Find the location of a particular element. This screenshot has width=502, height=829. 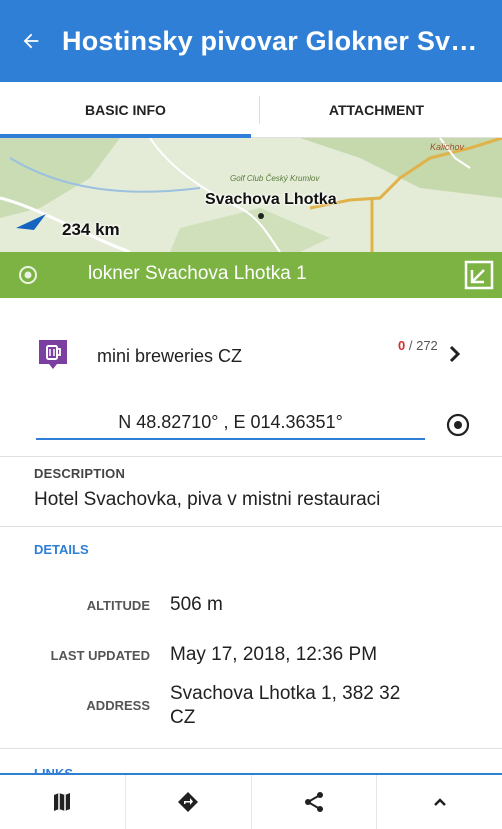

address-value-line1: Svachova Lhotka 1, 382 32 is located at coordinates (285, 693).